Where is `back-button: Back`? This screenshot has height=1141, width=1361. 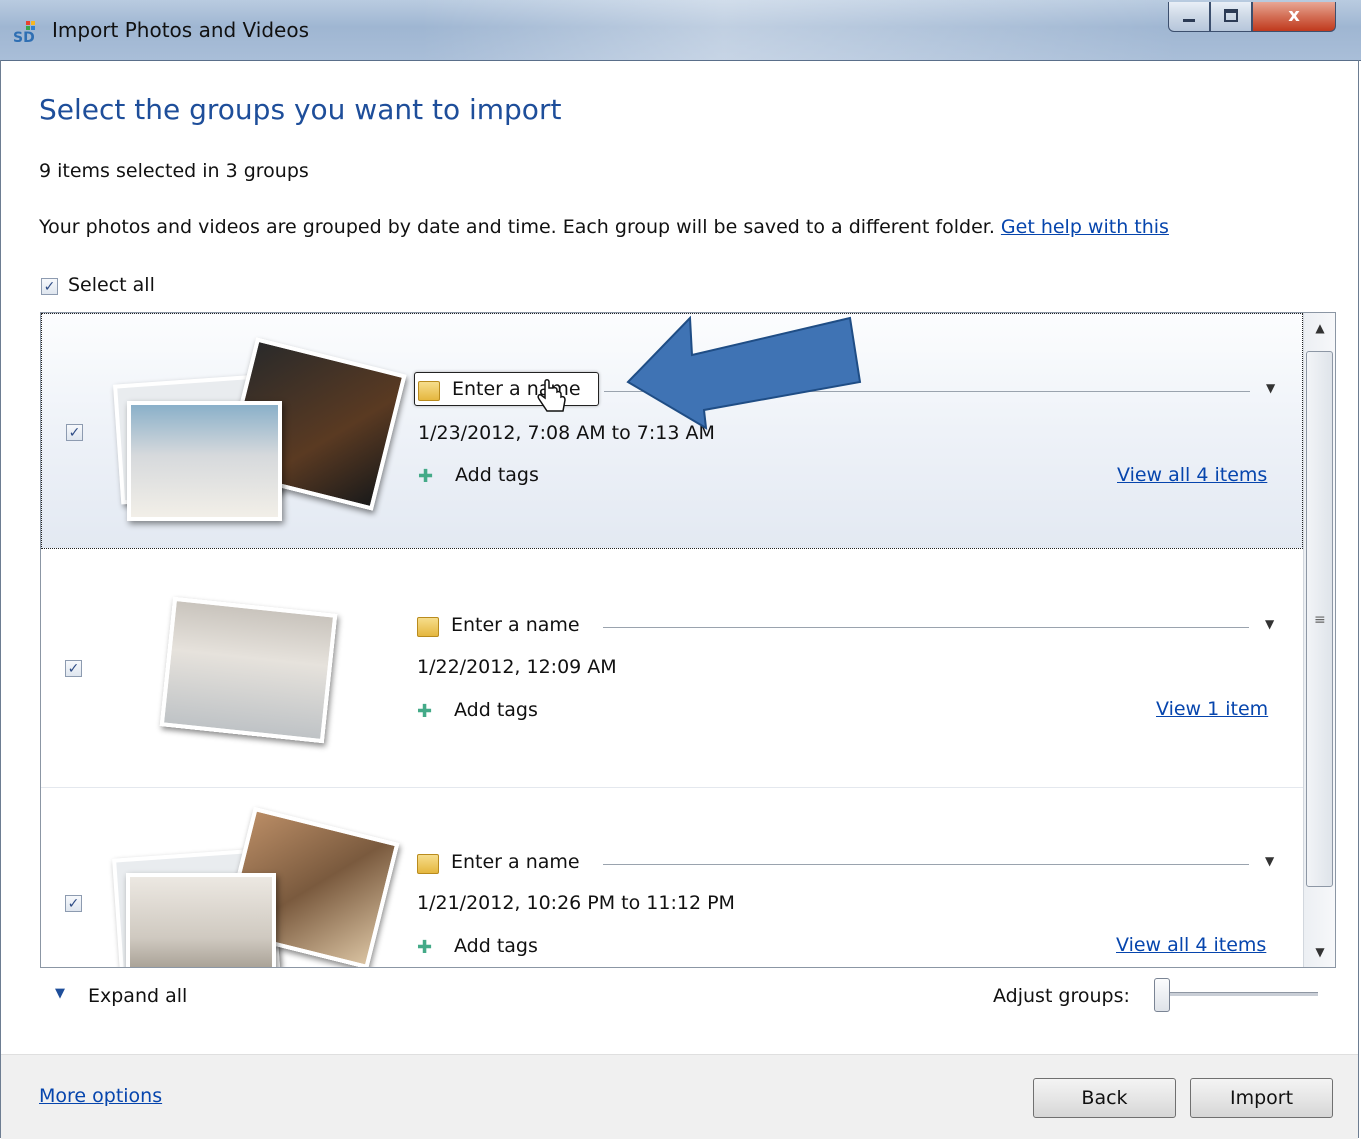 back-button: Back is located at coordinates (1104, 1098).